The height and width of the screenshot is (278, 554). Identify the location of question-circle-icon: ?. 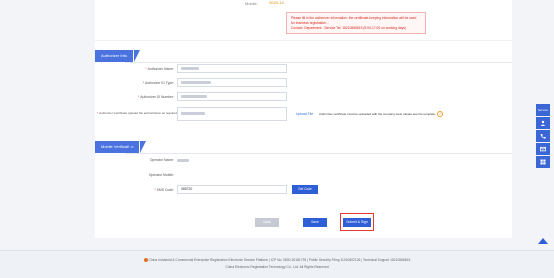
(440, 114).